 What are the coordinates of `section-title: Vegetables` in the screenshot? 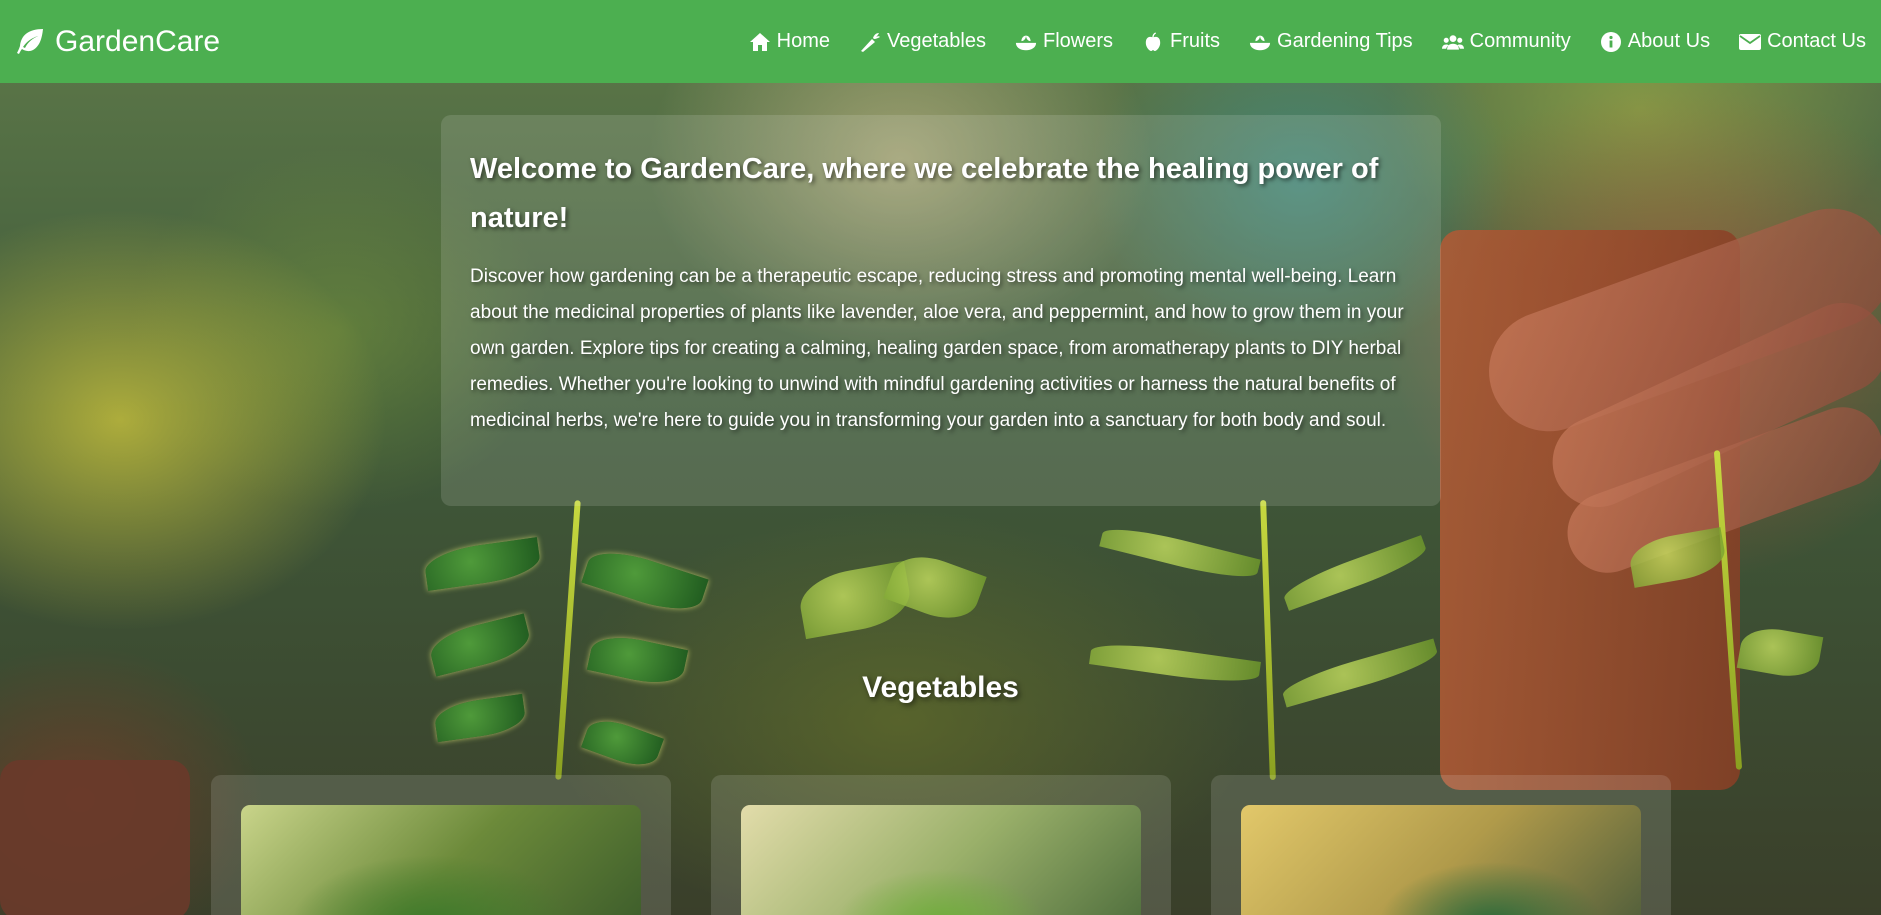 It's located at (940, 687).